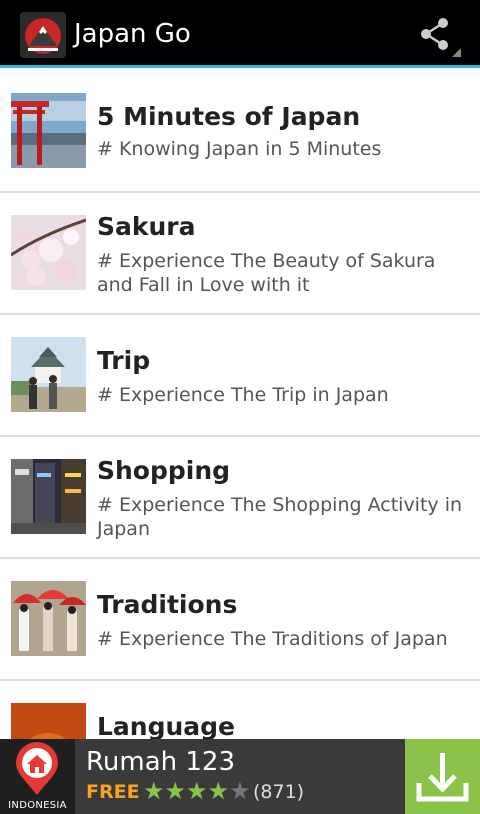 Image resolution: width=480 pixels, height=814 pixels. Describe the element at coordinates (132, 34) in the screenshot. I see `app-title: Japan Go` at that location.